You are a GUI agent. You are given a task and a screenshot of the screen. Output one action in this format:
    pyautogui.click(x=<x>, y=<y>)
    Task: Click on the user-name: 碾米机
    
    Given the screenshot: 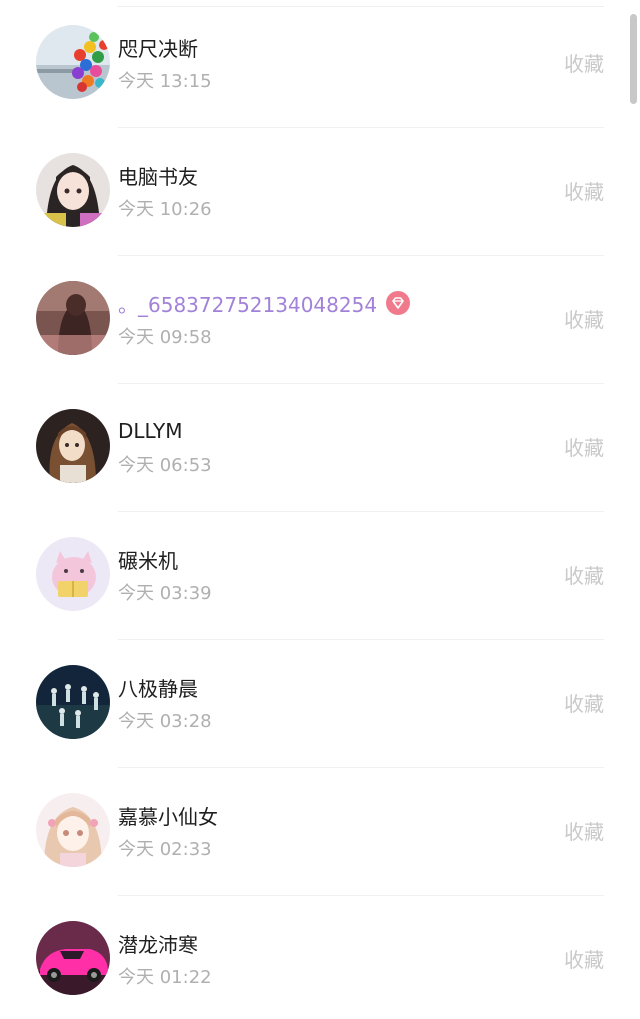 What is the action you would take?
    pyautogui.click(x=148, y=560)
    